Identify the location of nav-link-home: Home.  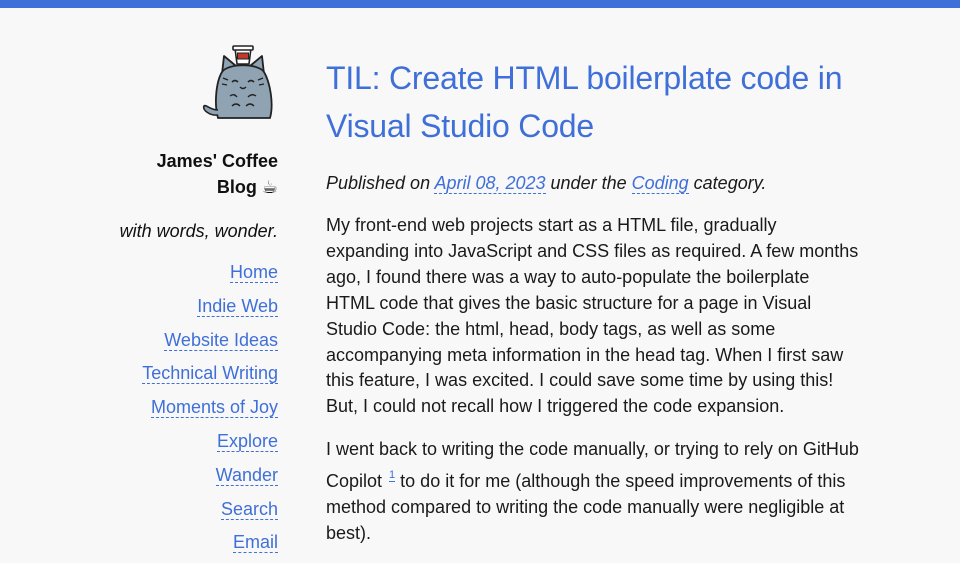
(253, 272).